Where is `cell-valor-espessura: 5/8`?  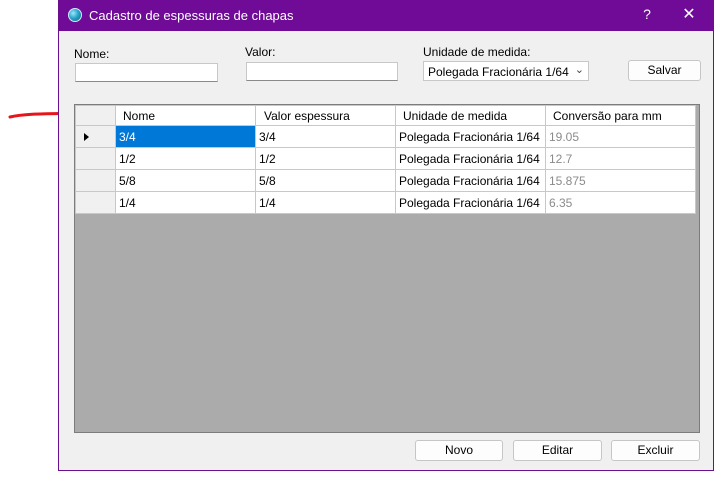 cell-valor-espessura: 5/8 is located at coordinates (325, 180).